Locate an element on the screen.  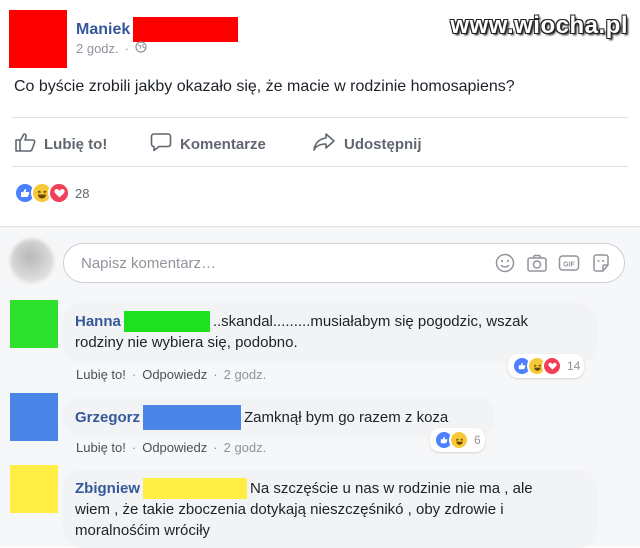
like-button: Lubię to! is located at coordinates (60, 144).